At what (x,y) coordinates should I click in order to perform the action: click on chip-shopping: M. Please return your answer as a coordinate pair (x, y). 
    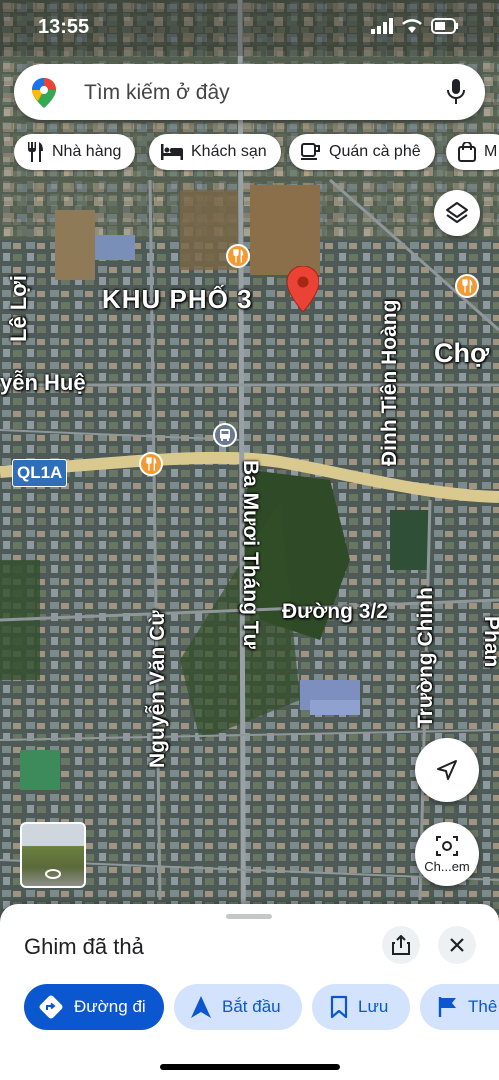
    Looking at the image, I should click on (472, 152).